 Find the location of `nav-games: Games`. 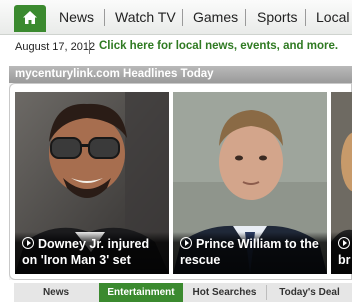

nav-games: Games is located at coordinates (215, 17).